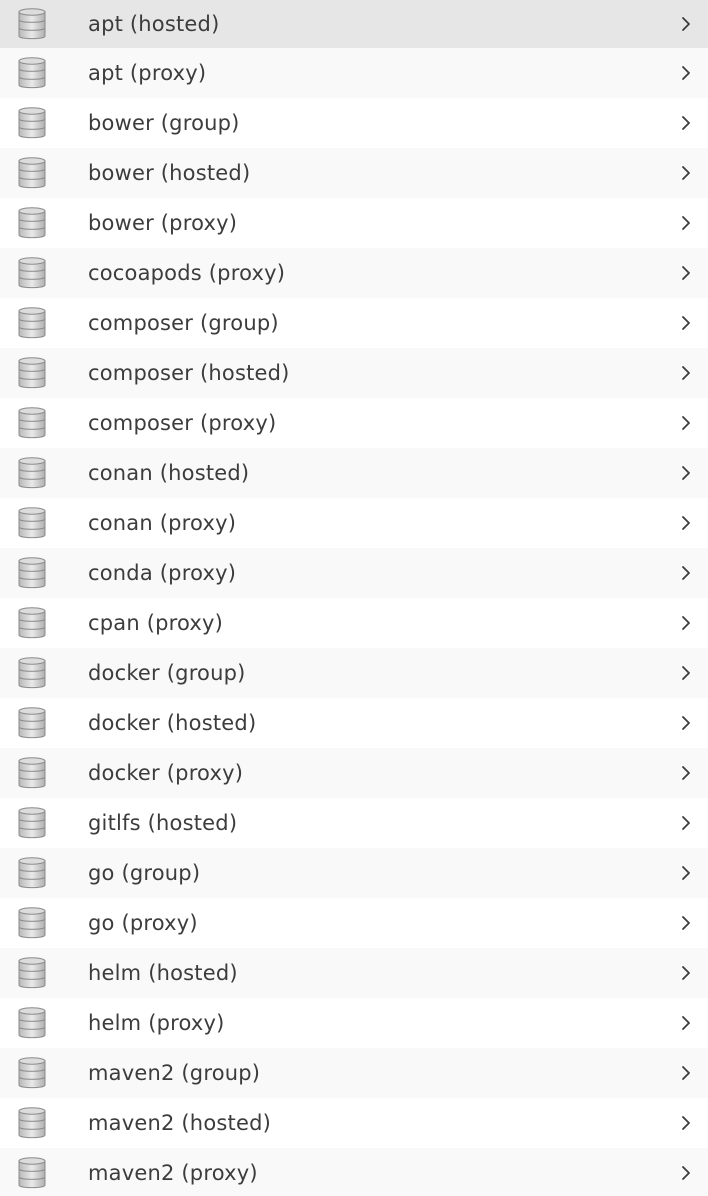  What do you see at coordinates (354, 173) in the screenshot?
I see `repository-row: bower (hosted)` at bounding box center [354, 173].